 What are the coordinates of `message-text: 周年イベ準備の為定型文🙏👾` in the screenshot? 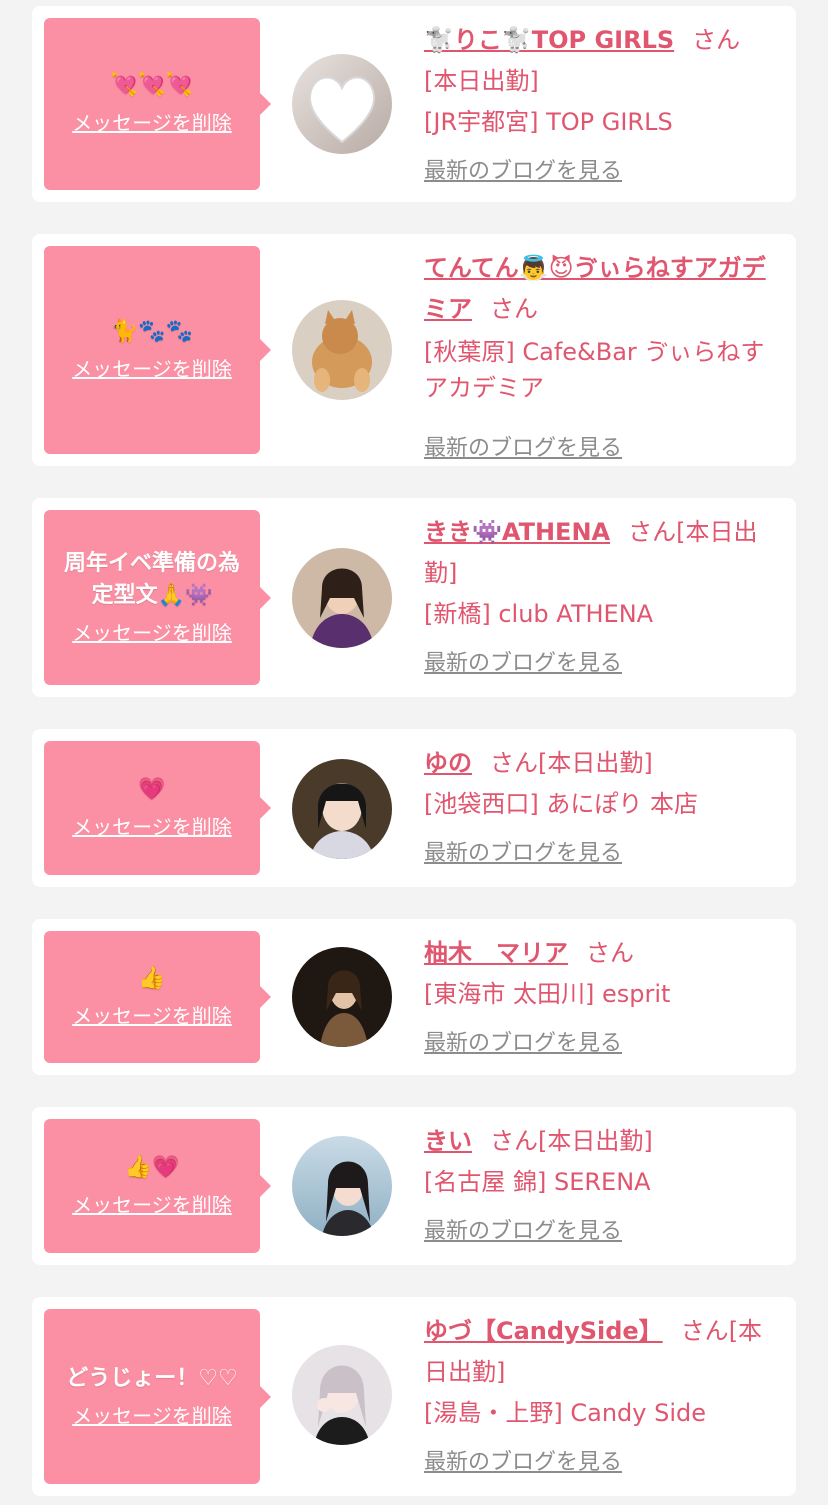 It's located at (151, 579).